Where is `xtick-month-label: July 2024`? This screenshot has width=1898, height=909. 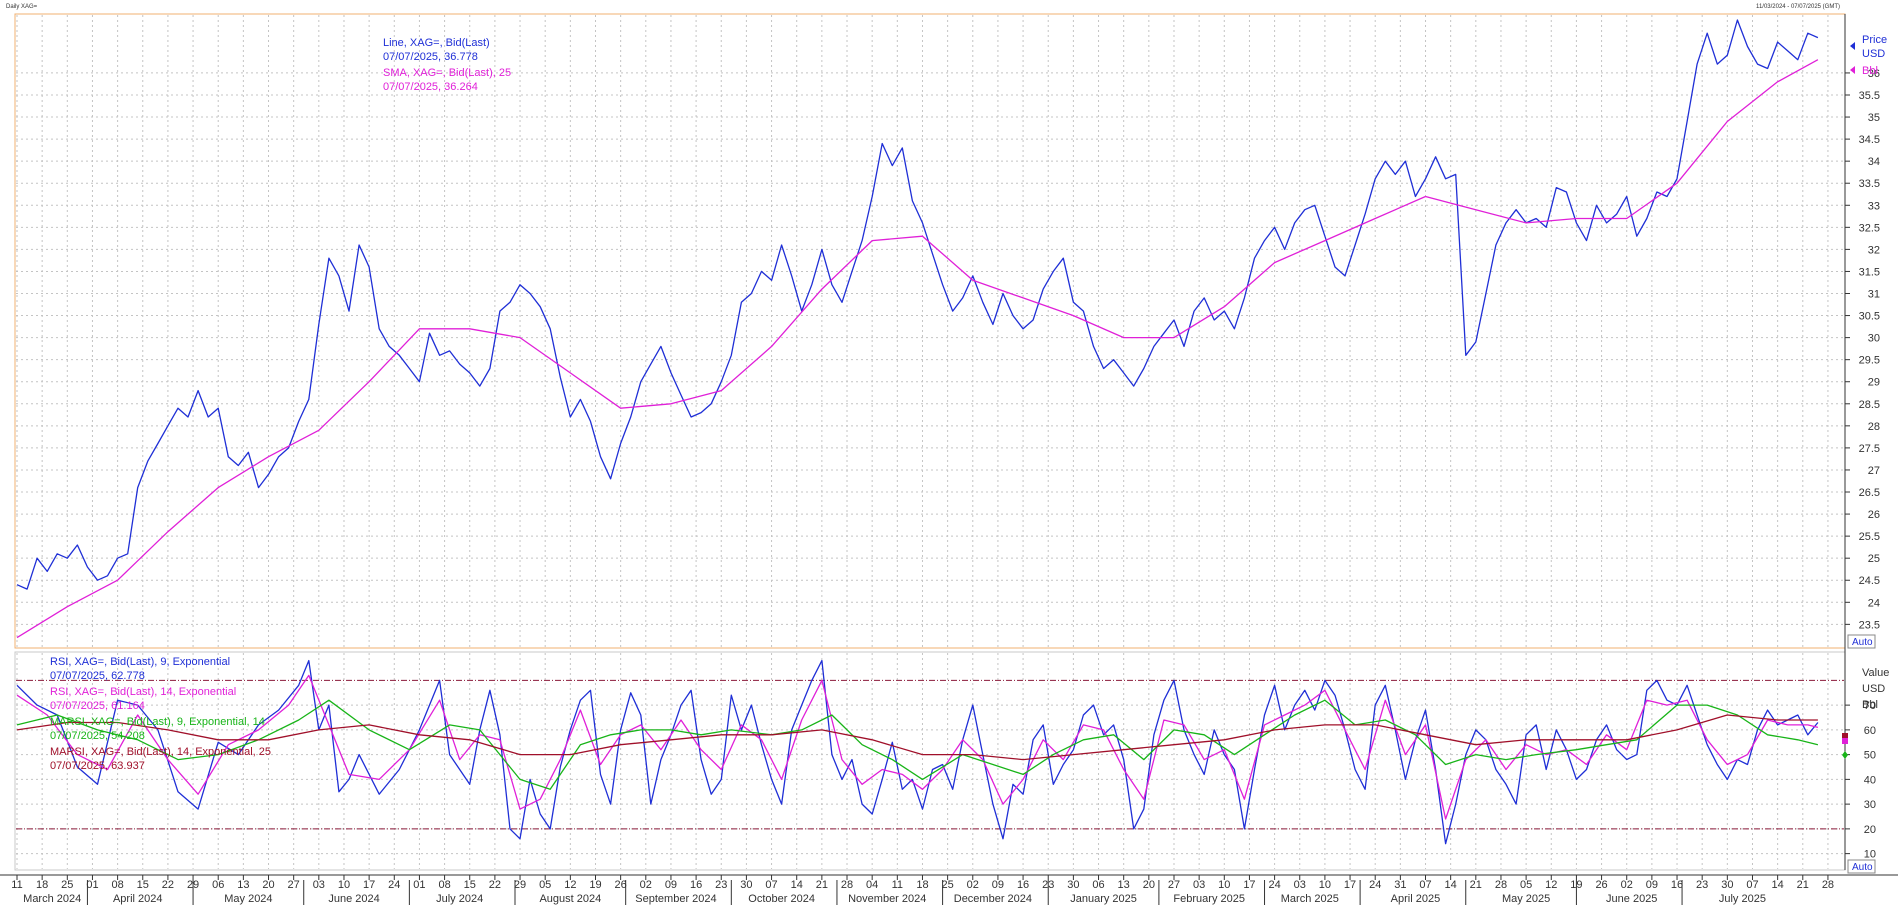
xtick-month-label: July 2024 is located at coordinates (459, 899).